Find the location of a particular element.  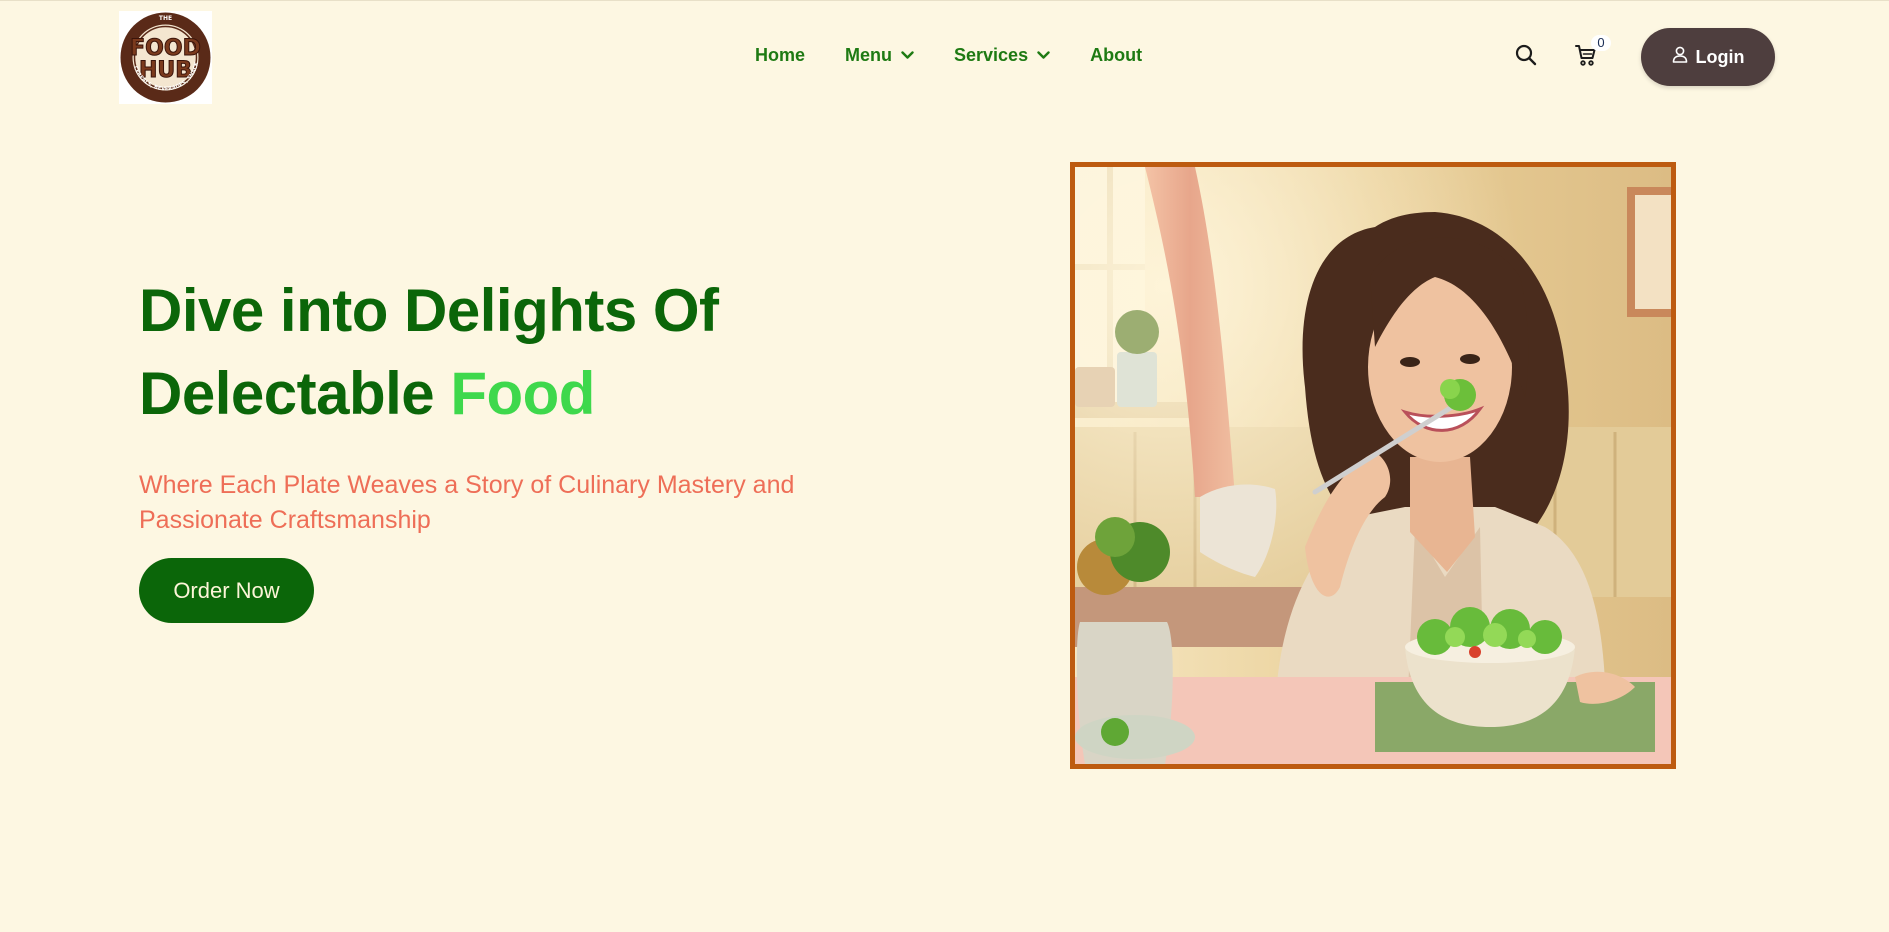

order-now-button: Order Now is located at coordinates (226, 590).